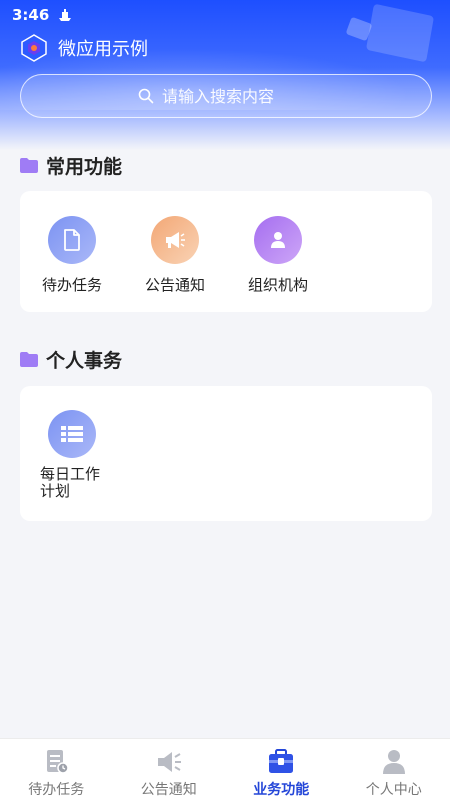  Describe the element at coordinates (72, 483) in the screenshot. I see `tile-label: 每日工作计划` at that location.